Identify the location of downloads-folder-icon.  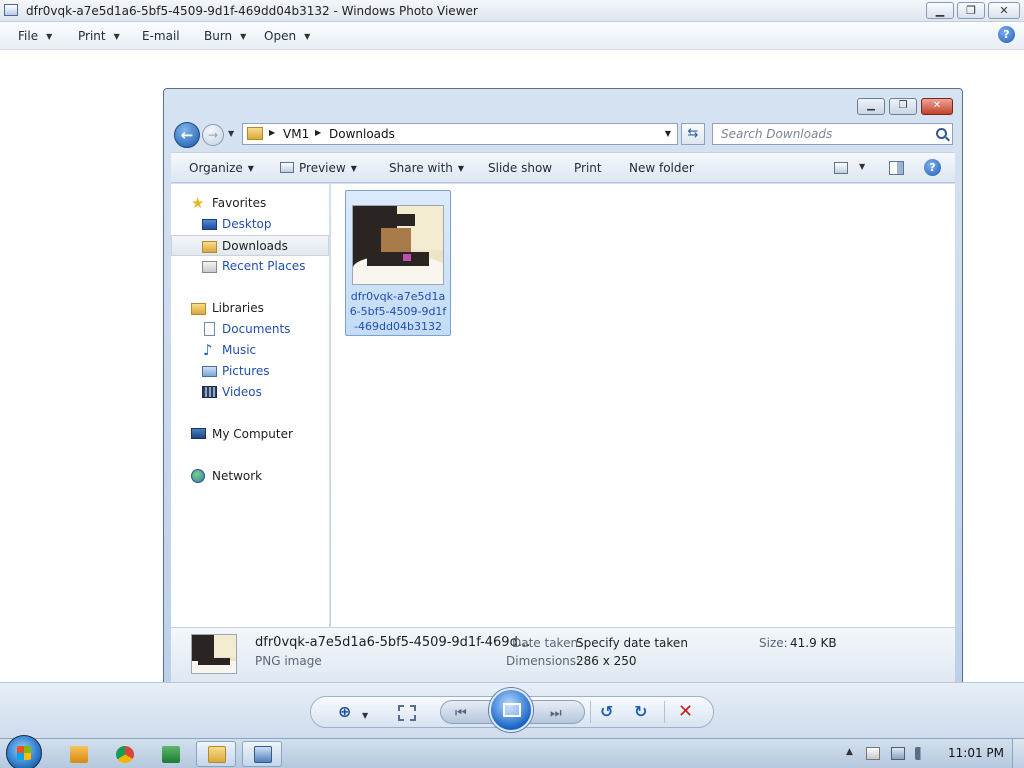
(209, 247).